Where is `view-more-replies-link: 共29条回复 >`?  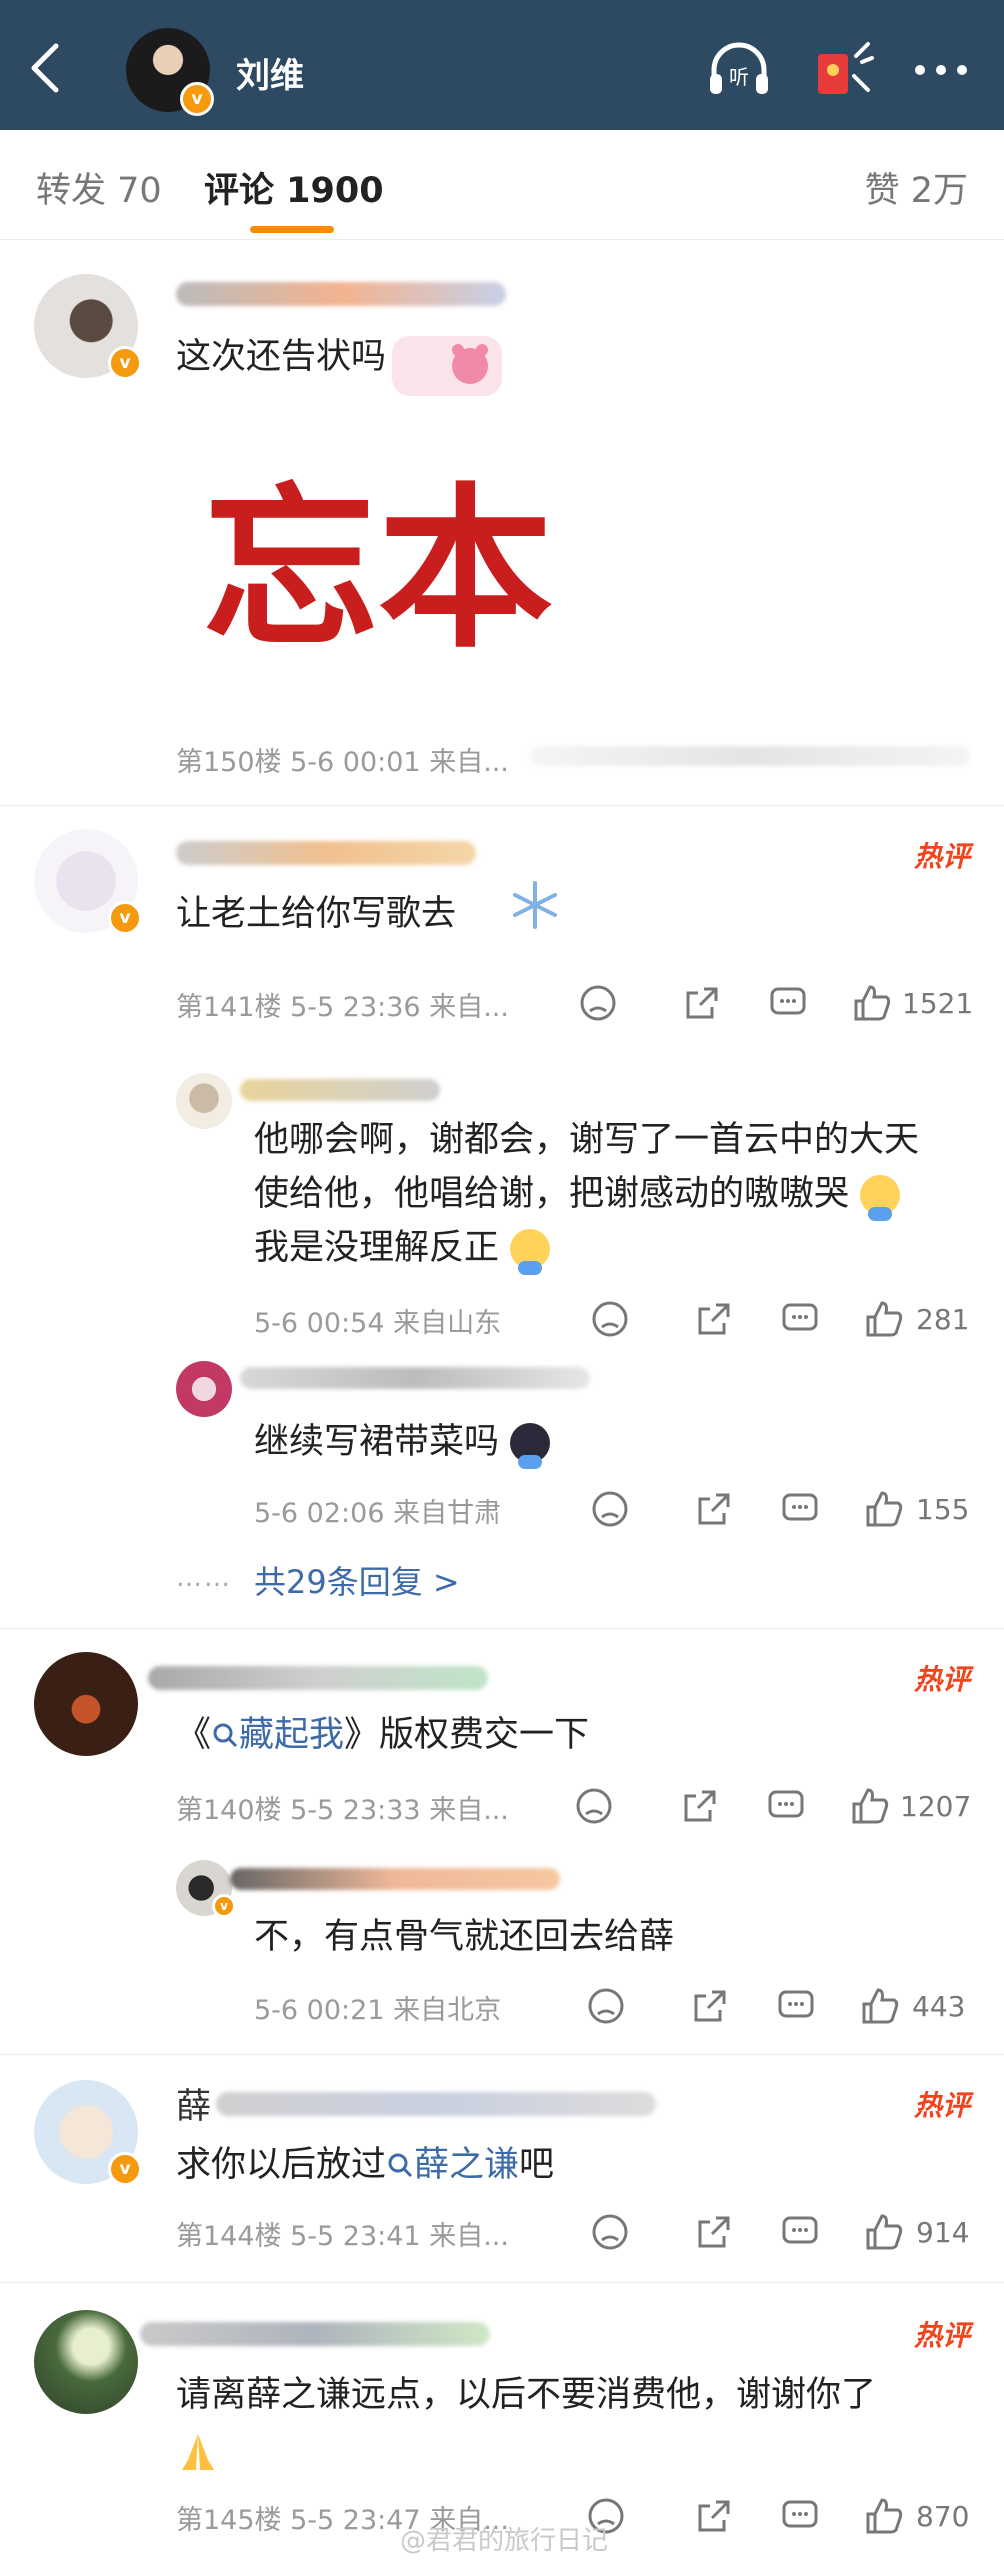
view-more-replies-link: 共29条回复 > is located at coordinates (357, 1580).